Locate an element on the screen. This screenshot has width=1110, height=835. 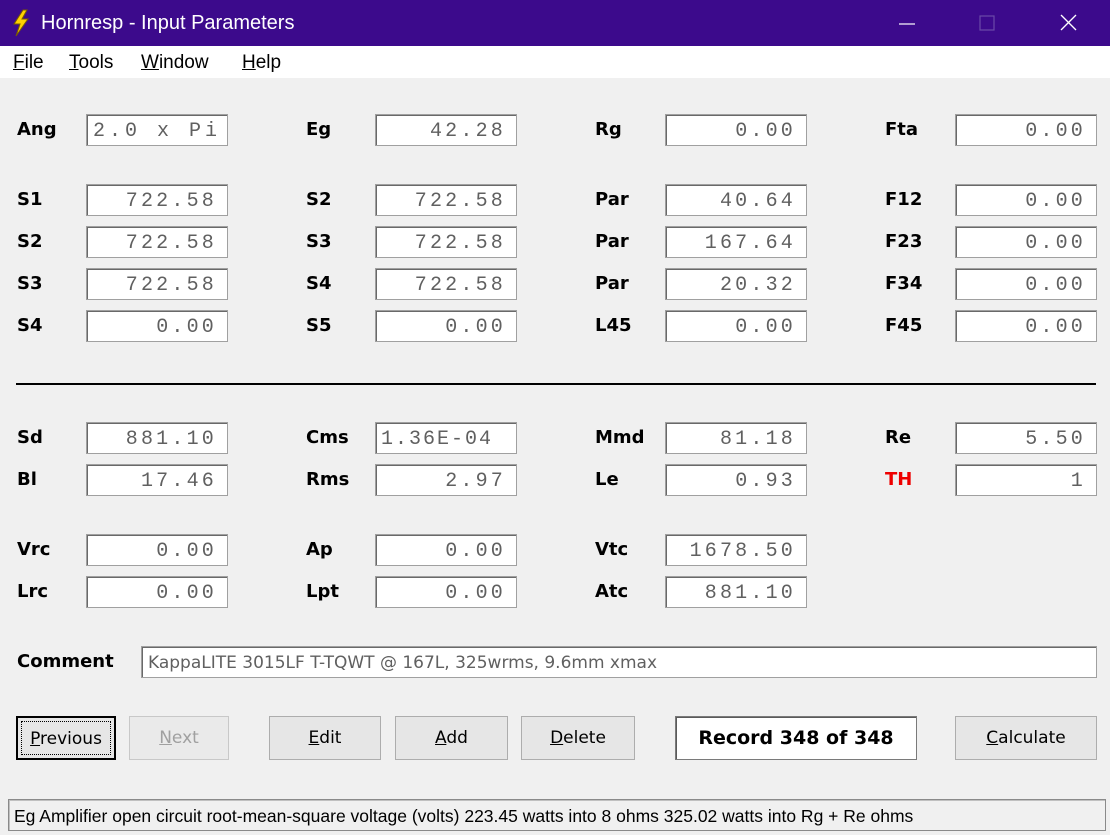
field-eg: 42.28 is located at coordinates (446, 130).